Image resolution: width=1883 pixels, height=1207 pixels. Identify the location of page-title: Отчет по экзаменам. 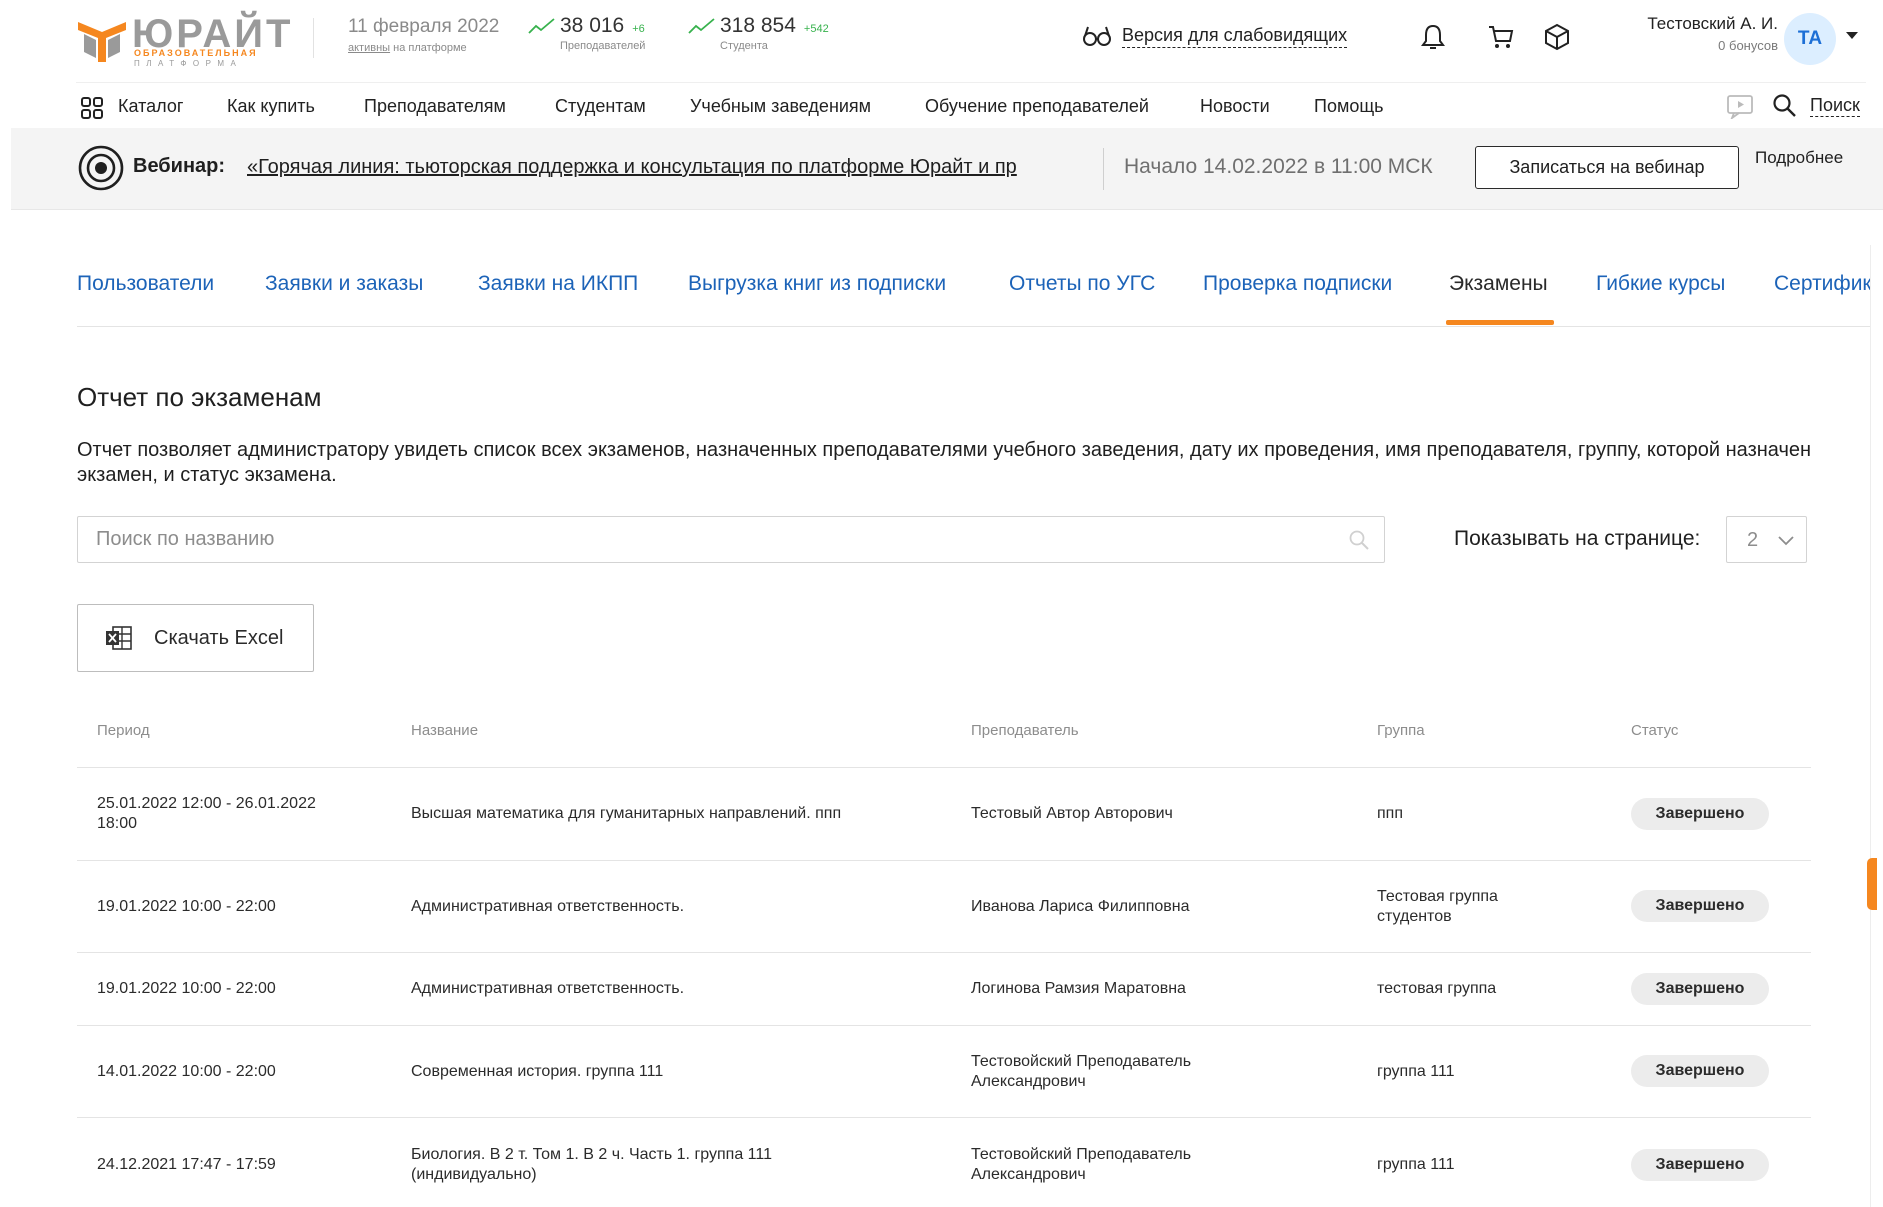
(199, 397).